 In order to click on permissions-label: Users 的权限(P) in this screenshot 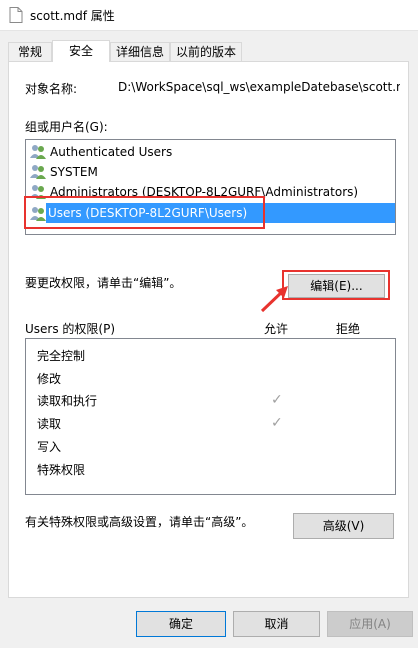, I will do `click(70, 329)`.